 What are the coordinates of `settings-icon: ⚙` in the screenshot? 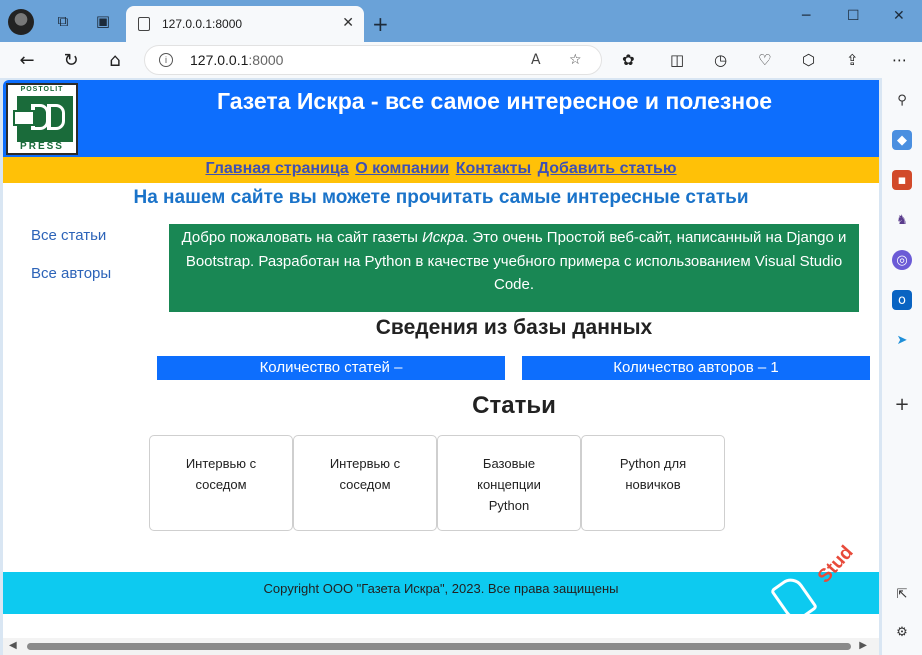 It's located at (902, 632).